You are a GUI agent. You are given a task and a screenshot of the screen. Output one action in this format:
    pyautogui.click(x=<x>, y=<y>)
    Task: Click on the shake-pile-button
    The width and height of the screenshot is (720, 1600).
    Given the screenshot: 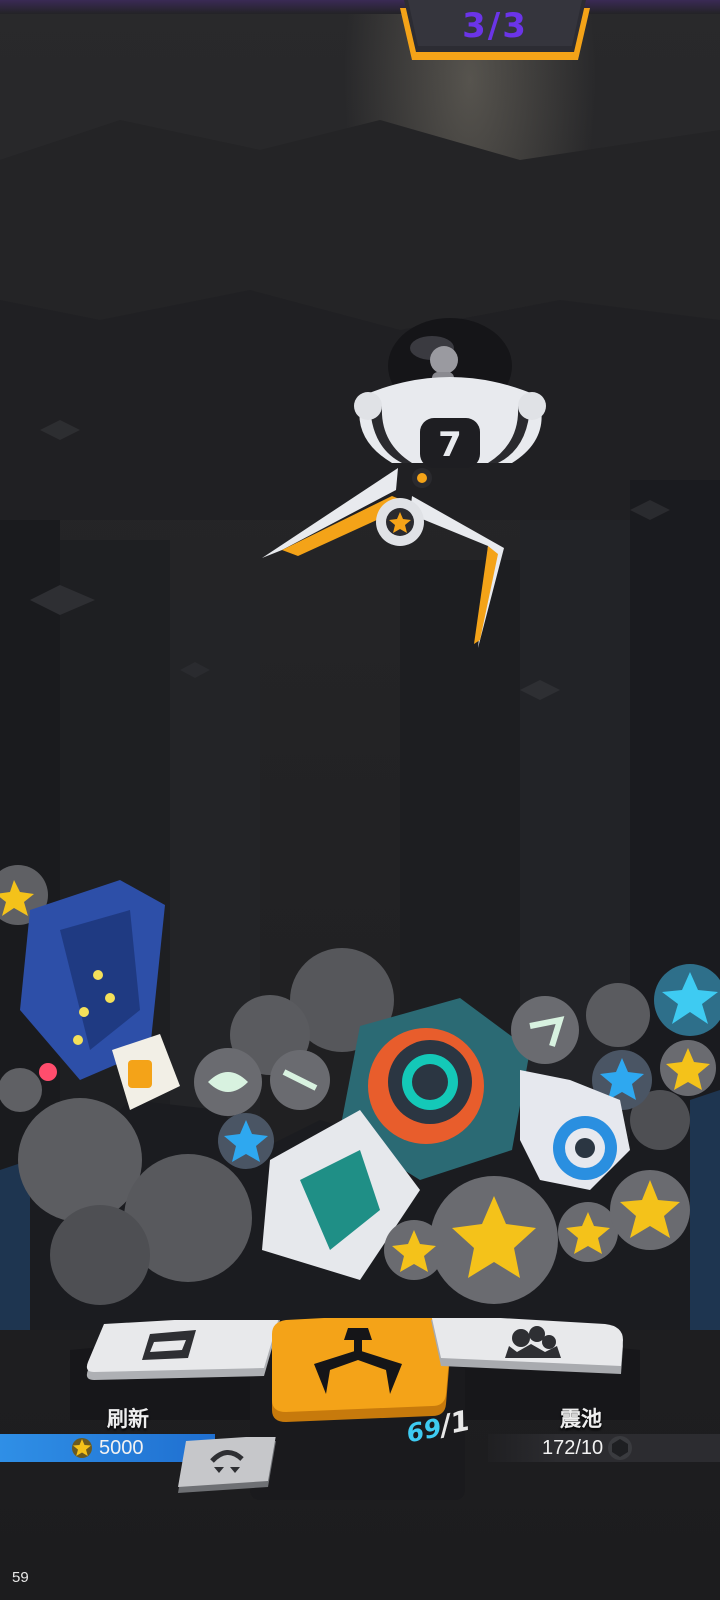 What is the action you would take?
    pyautogui.click(x=527, y=1352)
    